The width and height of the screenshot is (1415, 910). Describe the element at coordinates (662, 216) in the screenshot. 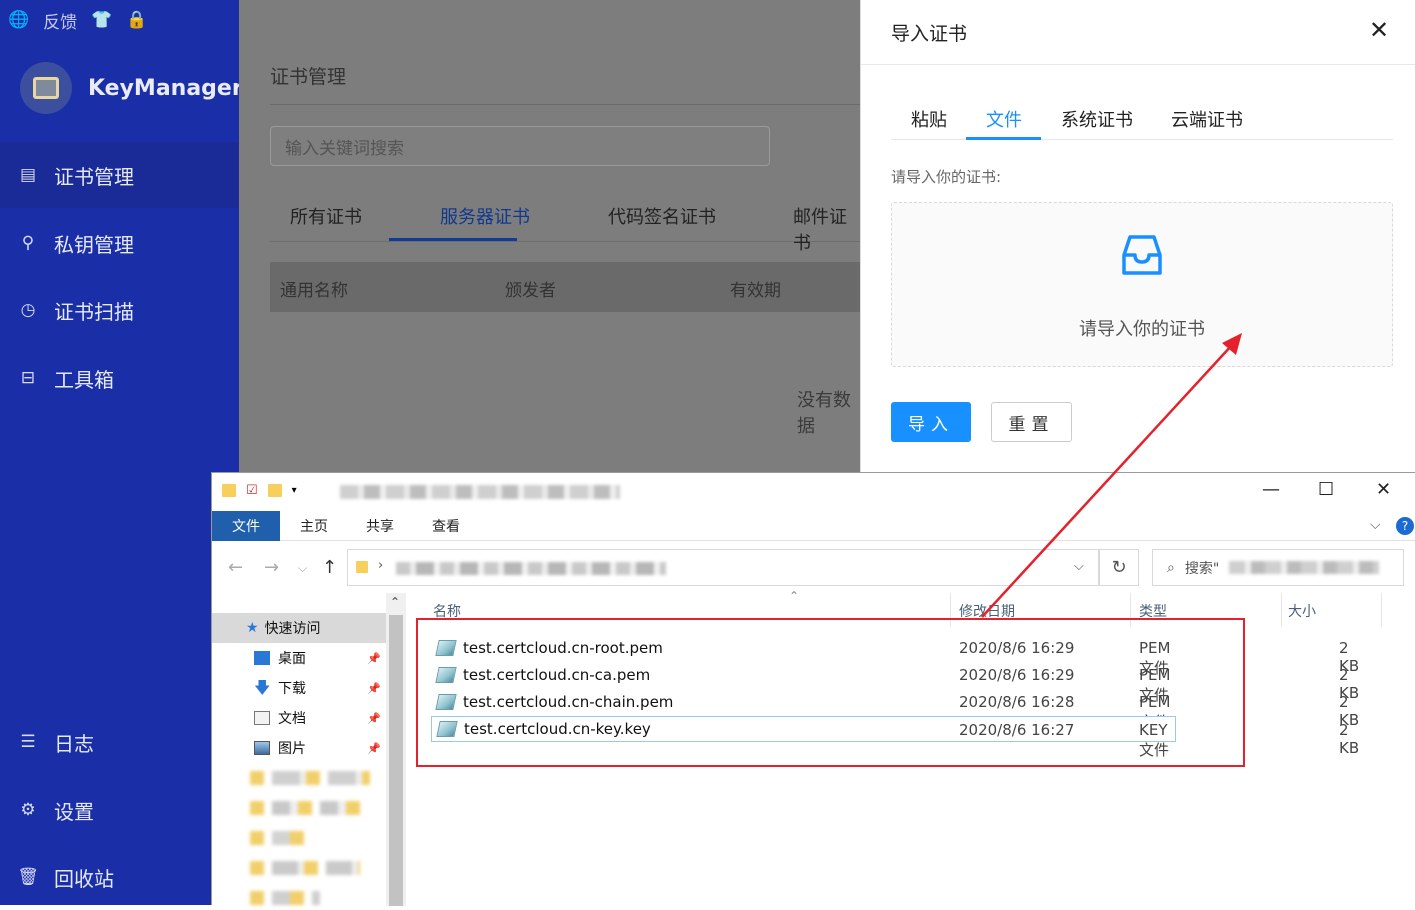

I see `tab-code-signing-certs: 代码签名证书` at that location.